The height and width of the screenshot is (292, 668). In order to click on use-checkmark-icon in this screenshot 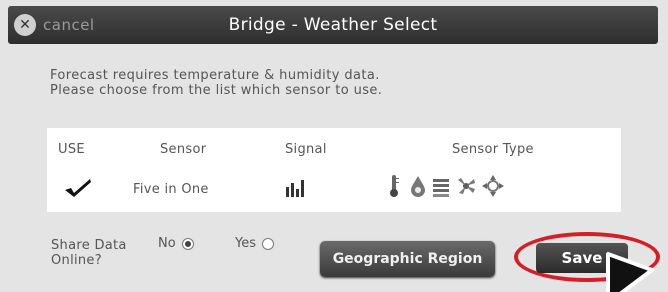, I will do `click(78, 189)`.